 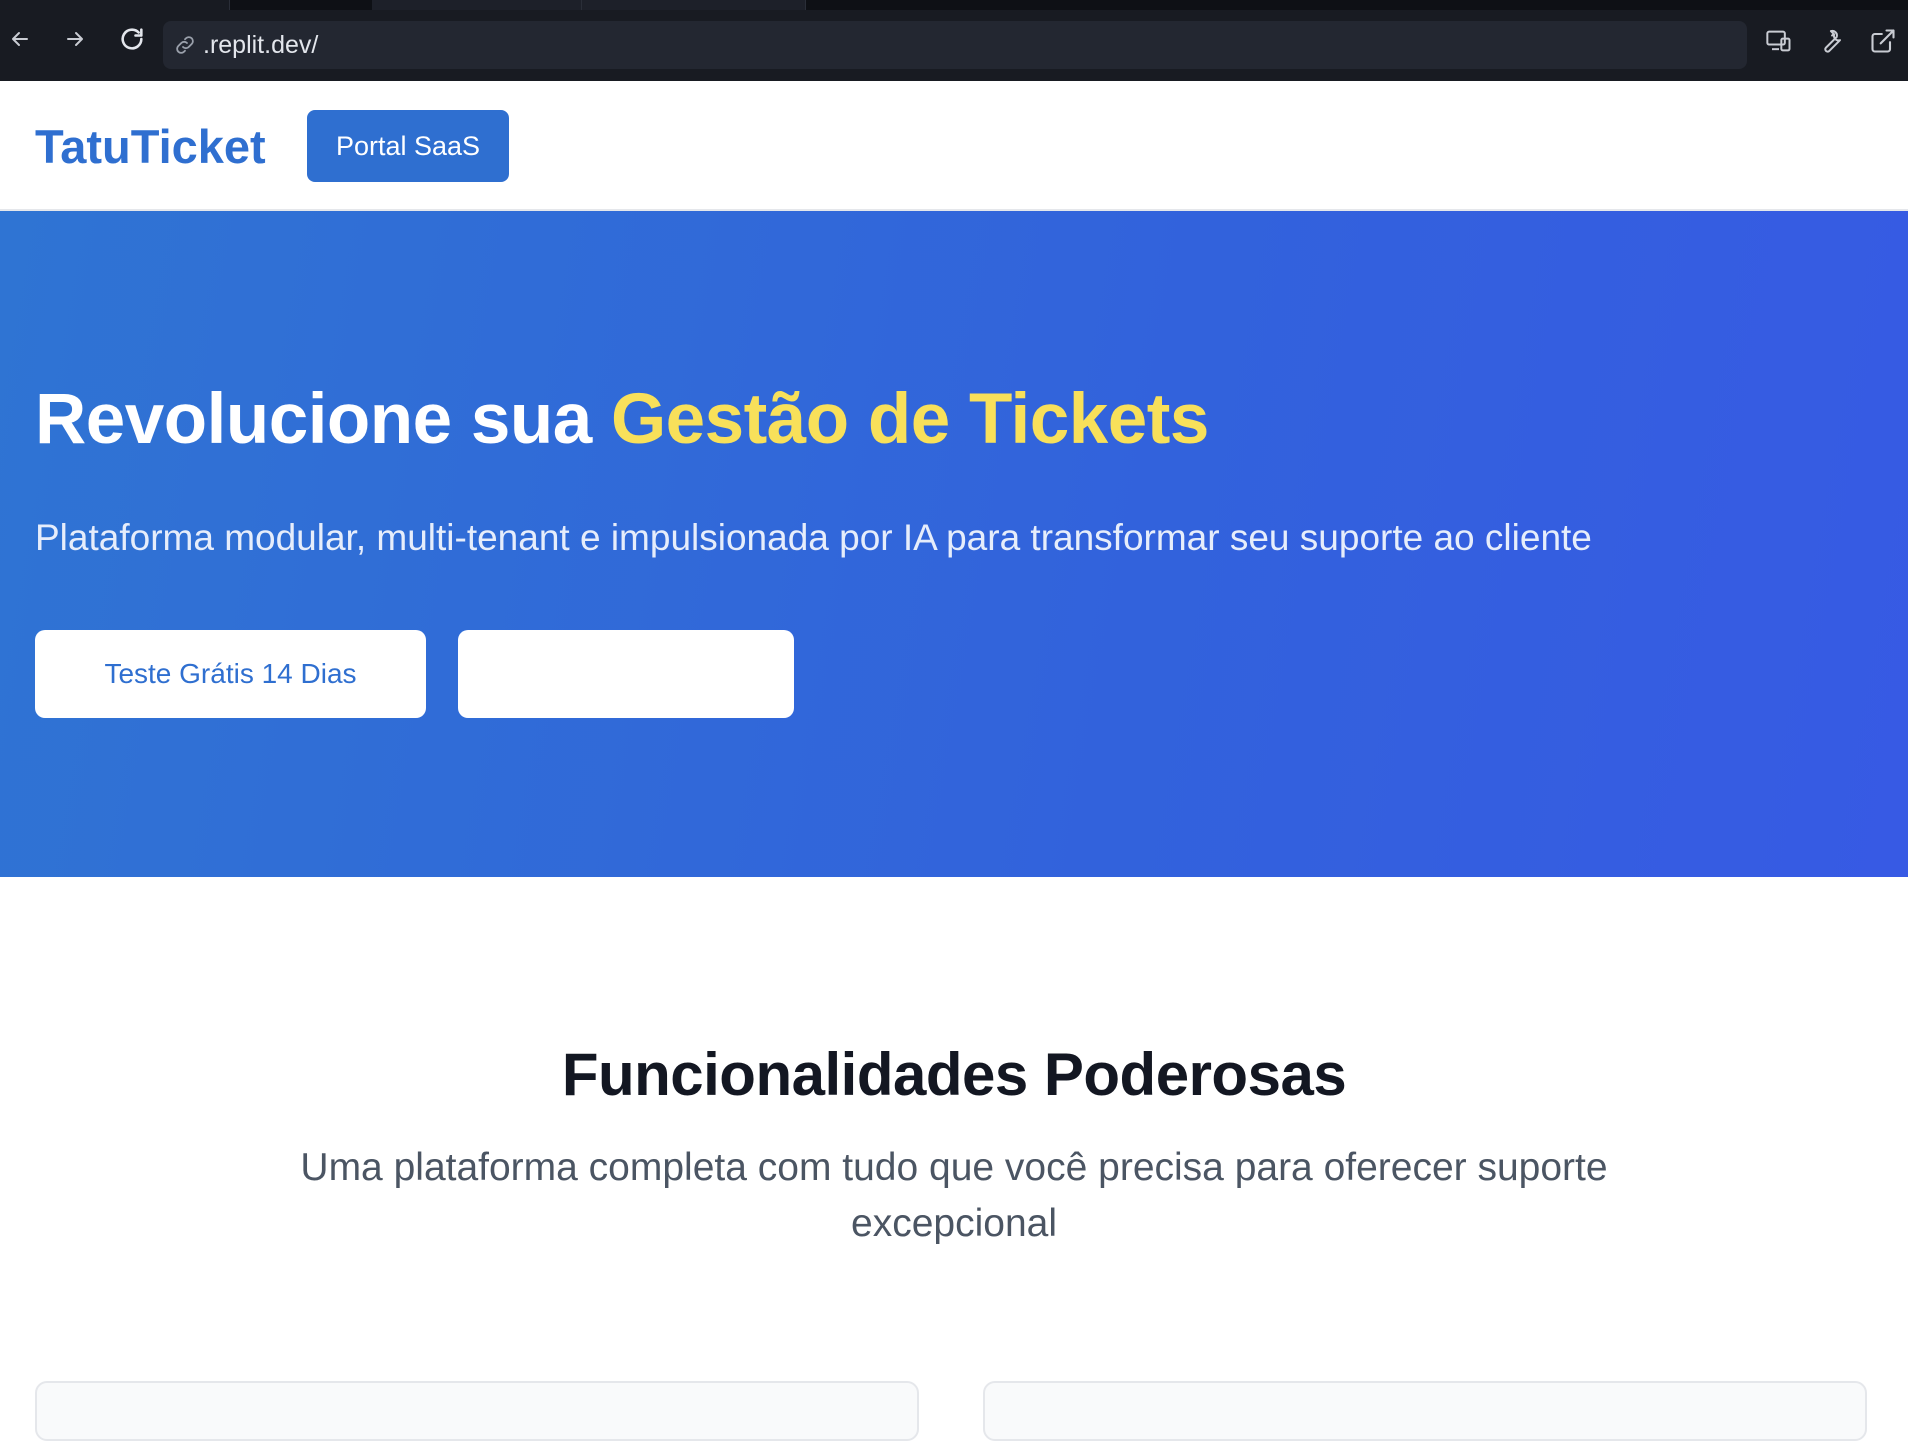 I want to click on forward-button, so click(x=75, y=39).